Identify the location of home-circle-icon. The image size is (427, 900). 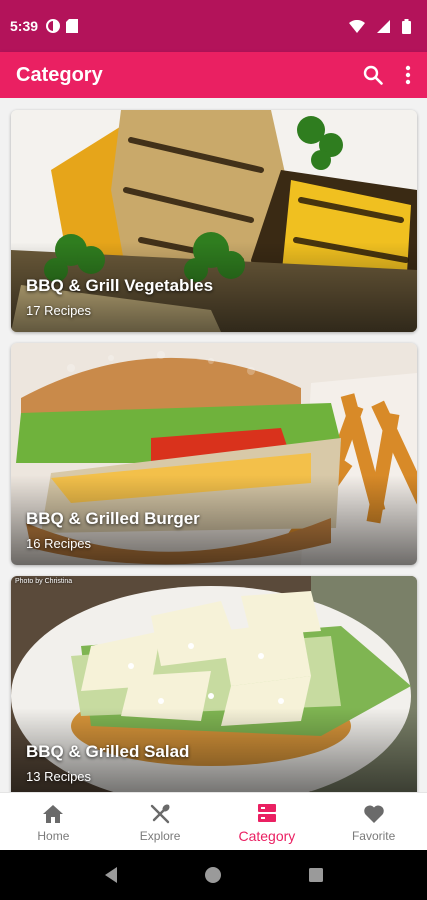
(213, 875).